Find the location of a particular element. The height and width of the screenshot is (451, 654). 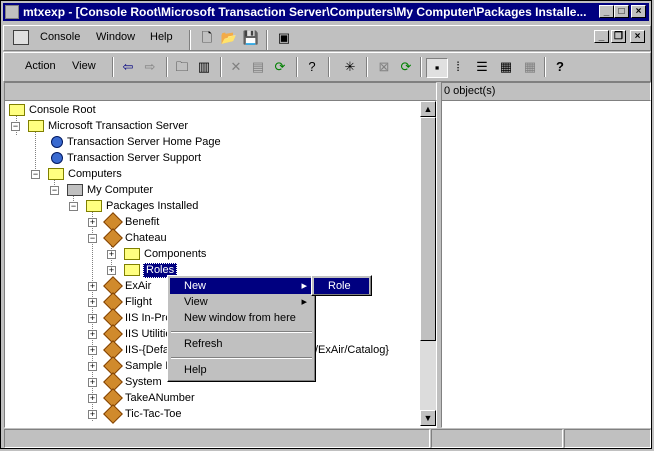

maximize-button: □ is located at coordinates (621, 11).